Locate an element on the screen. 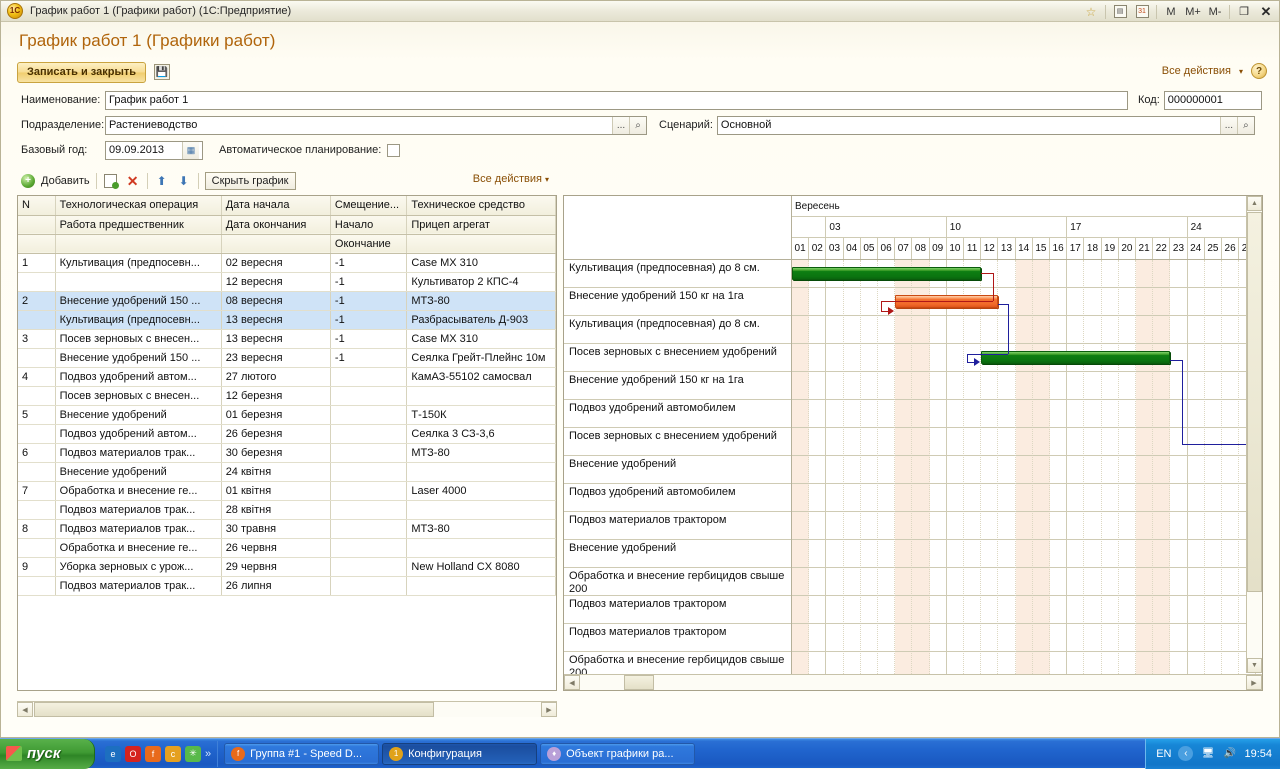 This screenshot has height=769, width=1280. cell-operation: Внесение удобрений is located at coordinates (138, 415).